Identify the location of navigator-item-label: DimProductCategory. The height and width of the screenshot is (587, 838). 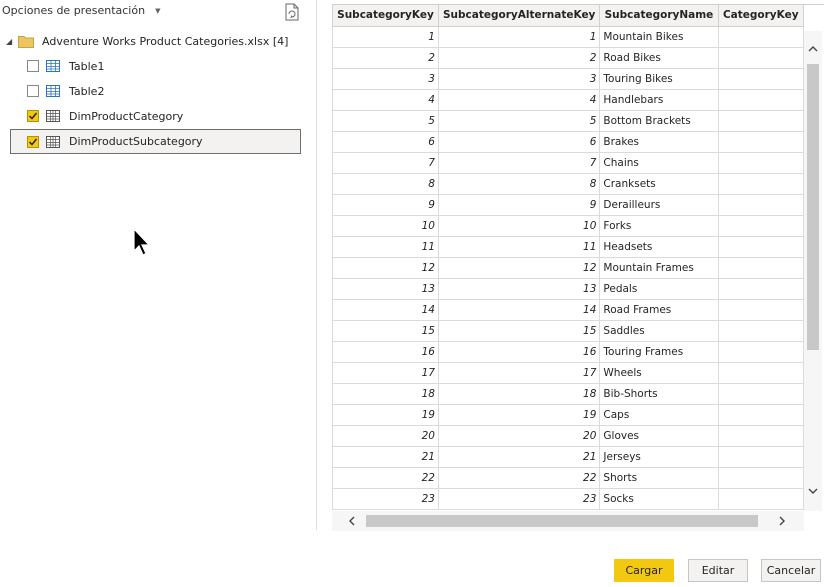
(126, 116).